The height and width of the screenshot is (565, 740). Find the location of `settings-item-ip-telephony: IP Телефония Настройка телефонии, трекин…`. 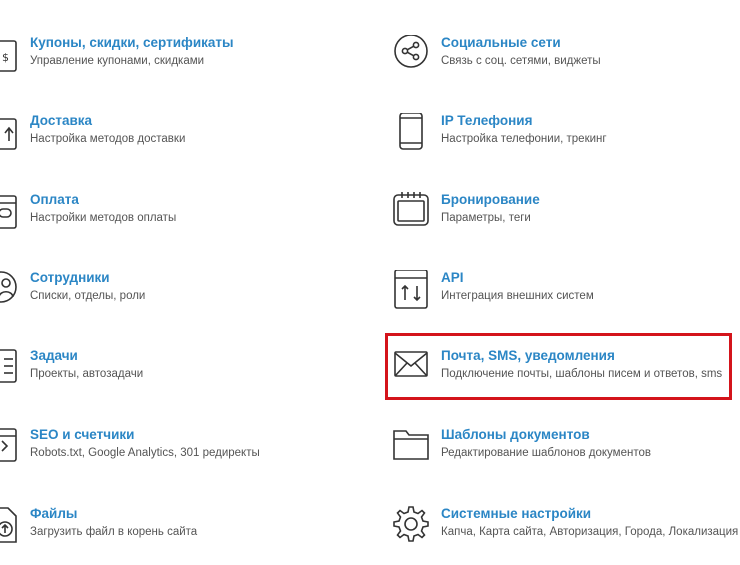

settings-item-ip-telephony: IP Телефония Настройка телефонии, трекин… is located at coordinates (565, 135).